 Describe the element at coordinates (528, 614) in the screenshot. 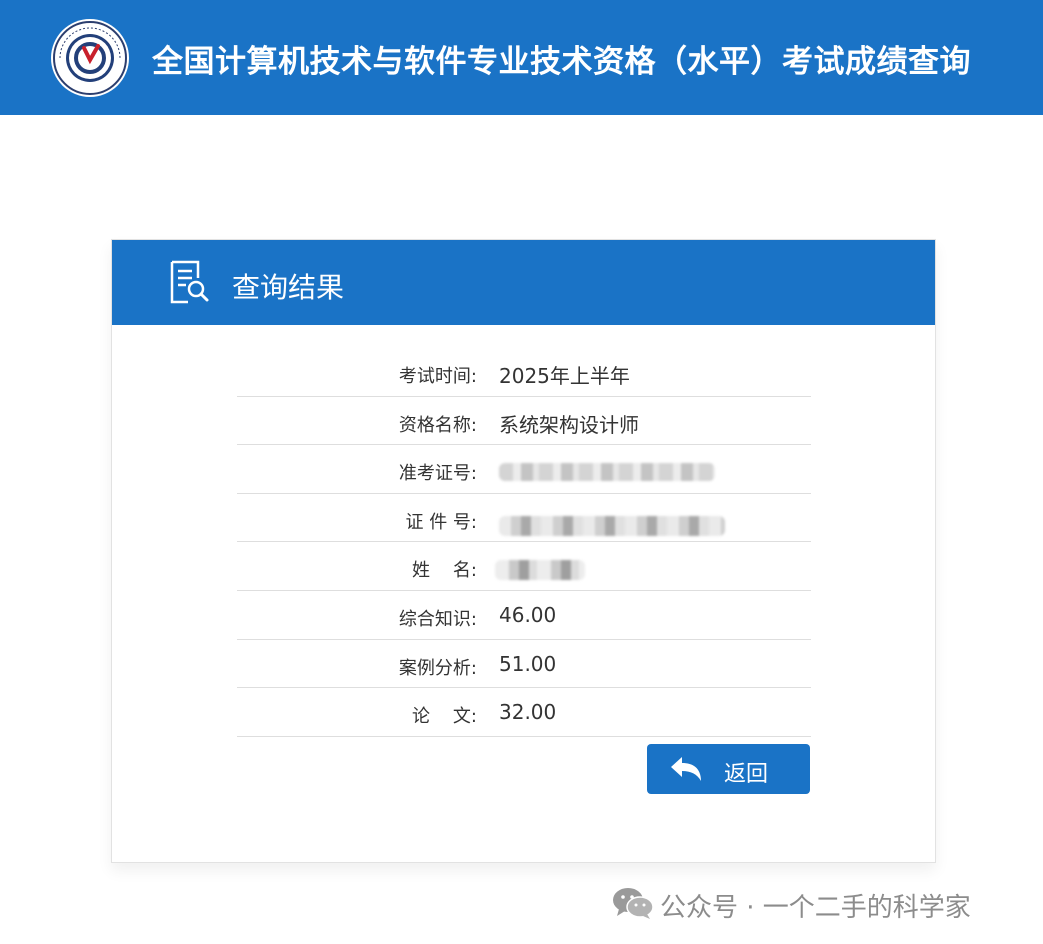

I see `score-value: 46.00` at that location.